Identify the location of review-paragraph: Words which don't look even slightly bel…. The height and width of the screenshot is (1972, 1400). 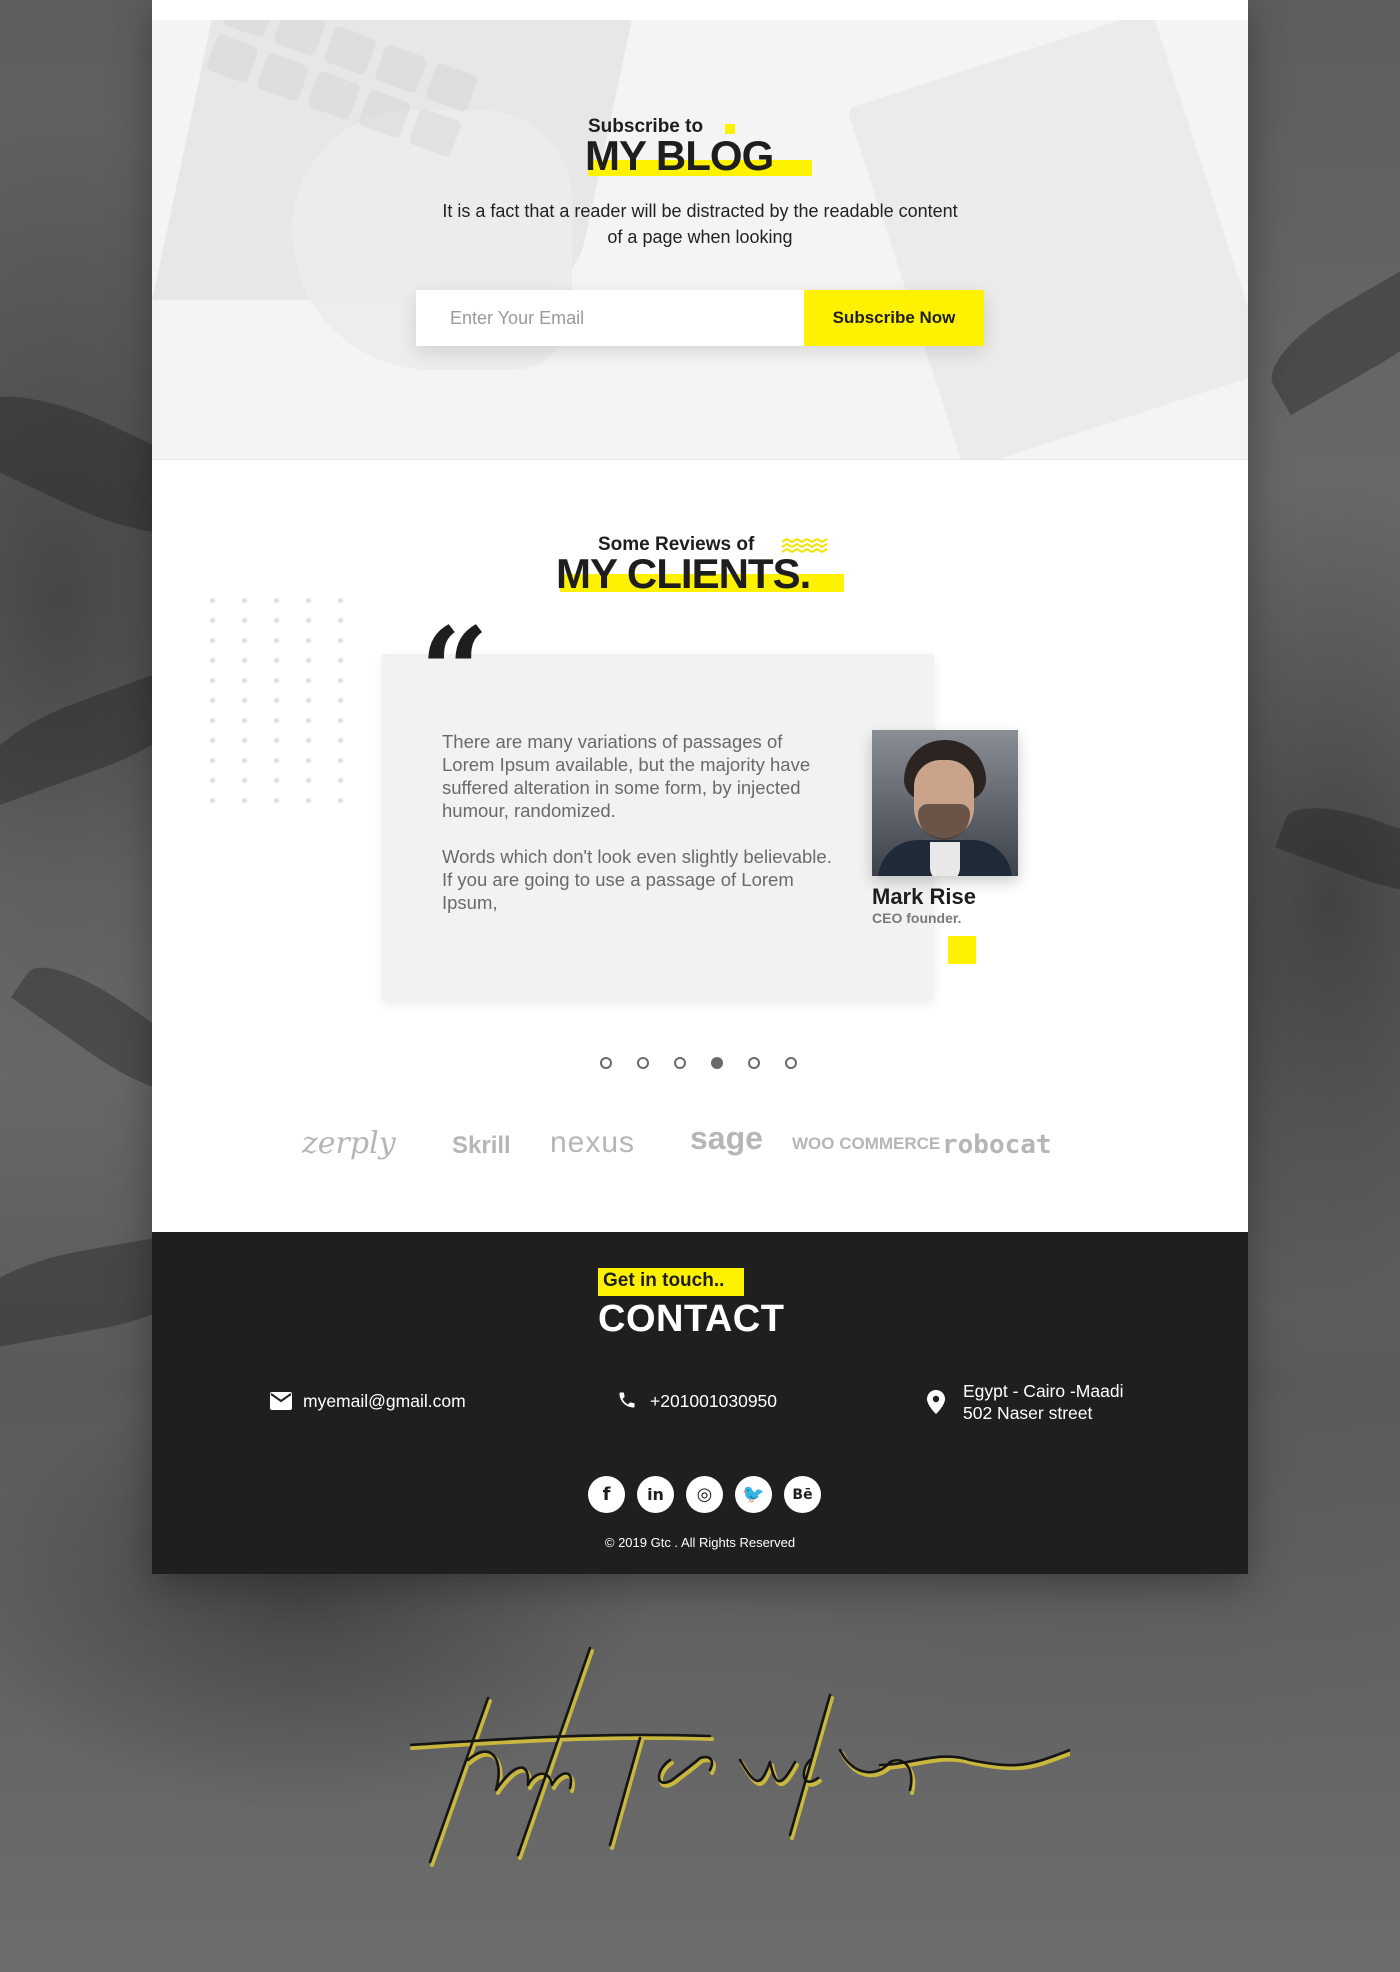
(637, 879).